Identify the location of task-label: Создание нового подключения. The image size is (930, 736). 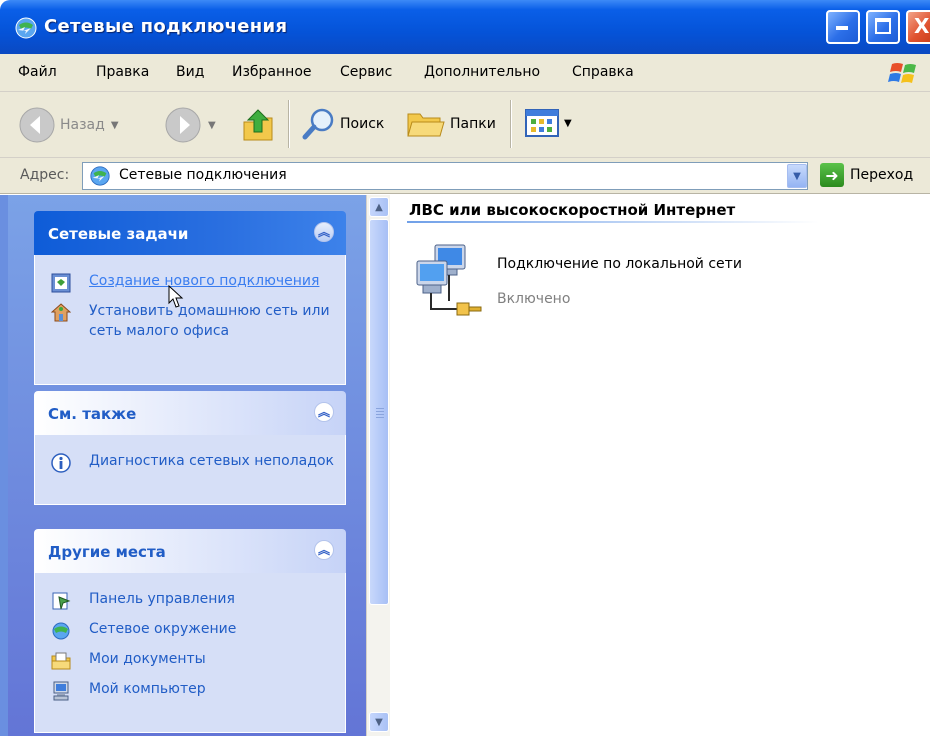
(204, 281).